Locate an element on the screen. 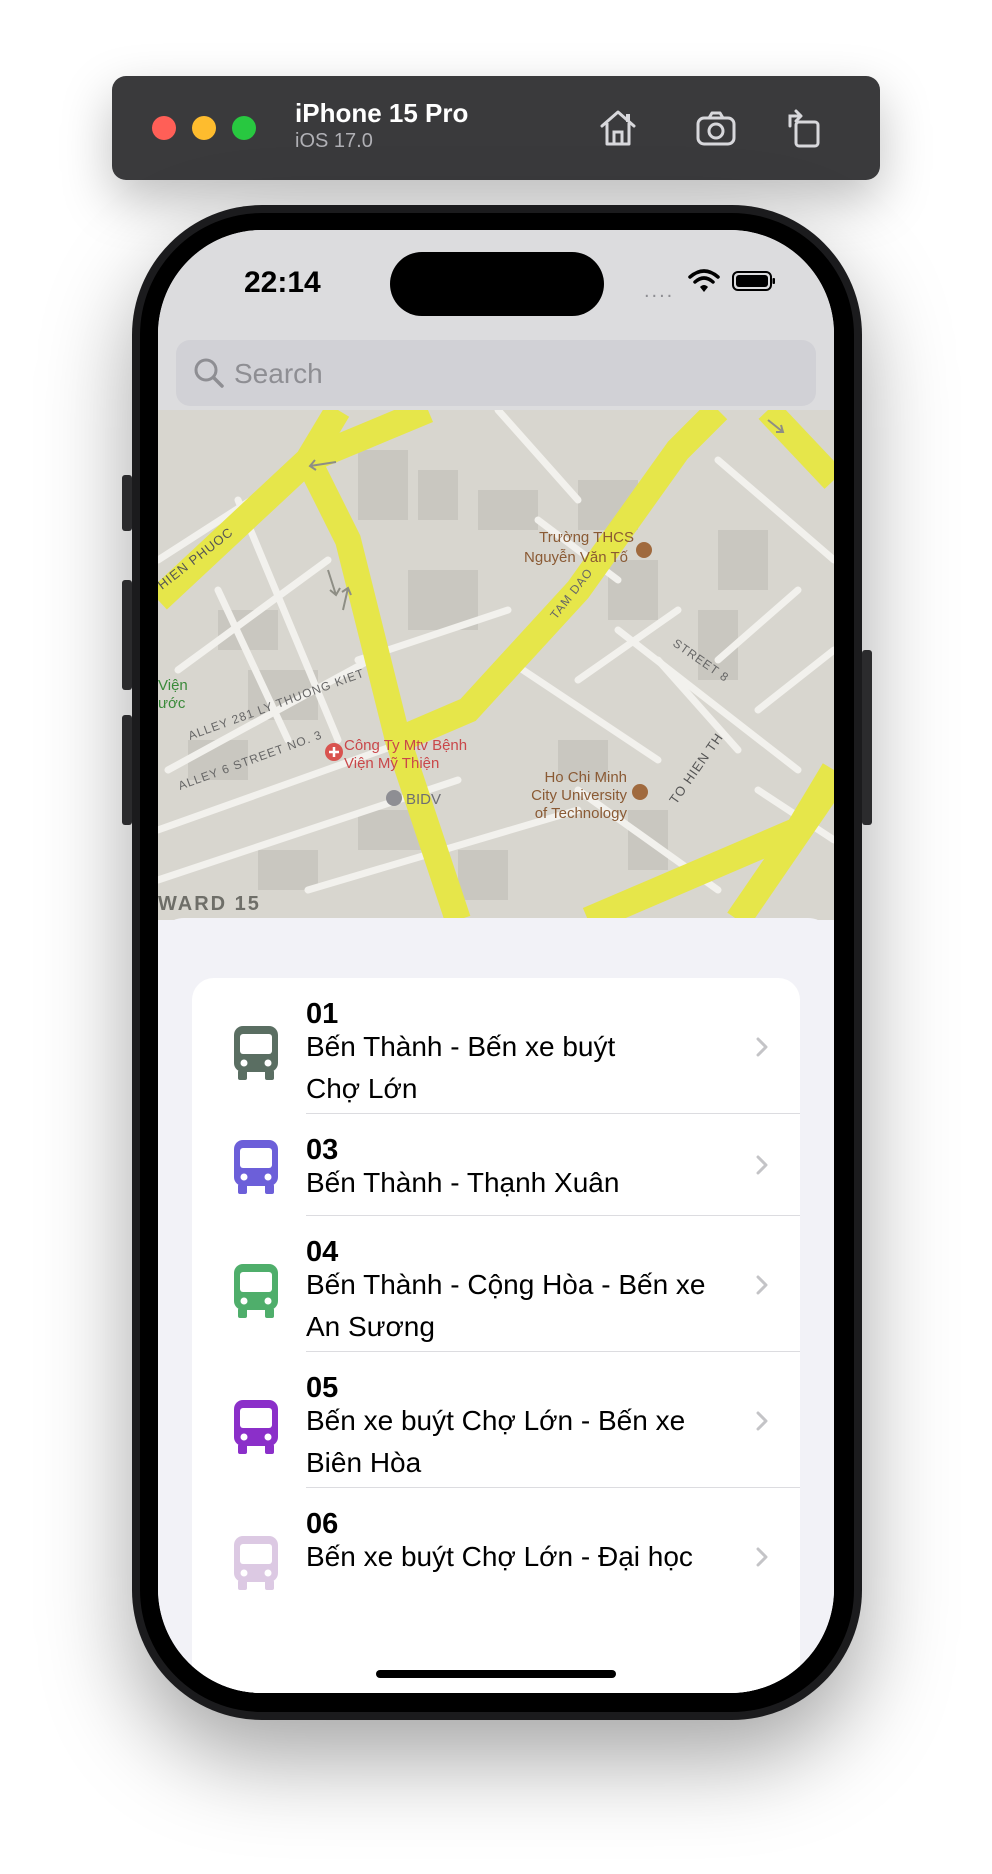  screenshot-button is located at coordinates (716, 128).